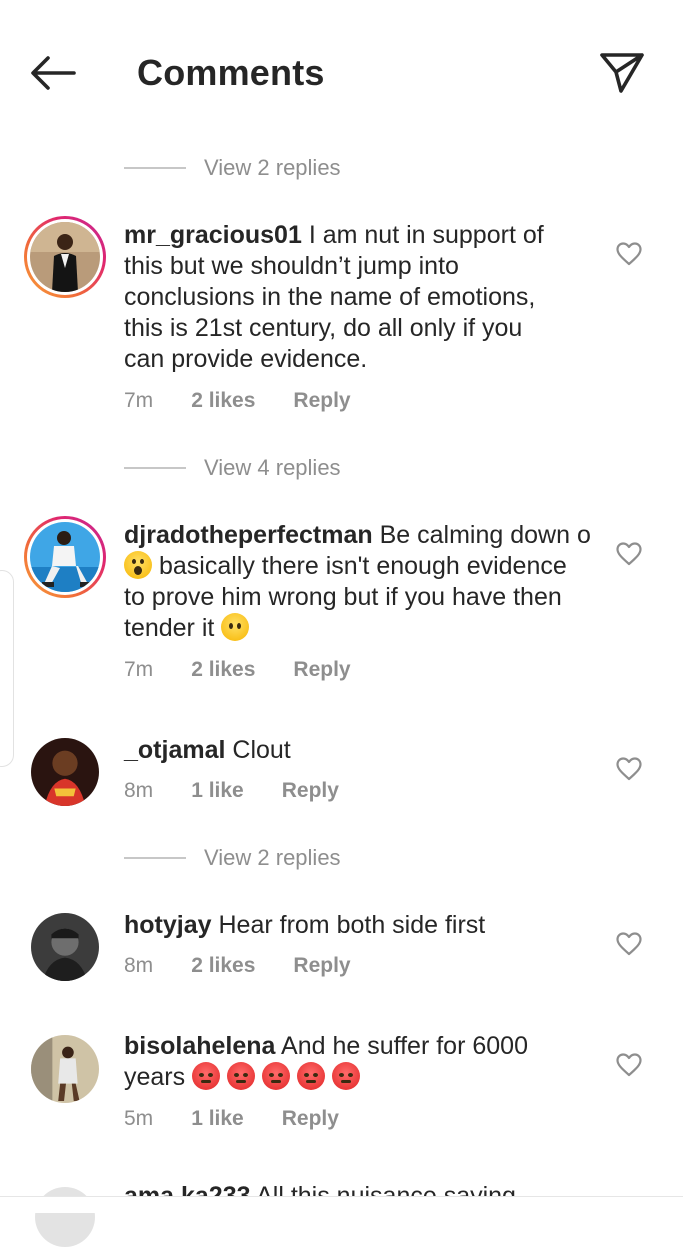 This screenshot has height=1247, width=683. What do you see at coordinates (261, 750) in the screenshot?
I see `comment-text: Clout` at bounding box center [261, 750].